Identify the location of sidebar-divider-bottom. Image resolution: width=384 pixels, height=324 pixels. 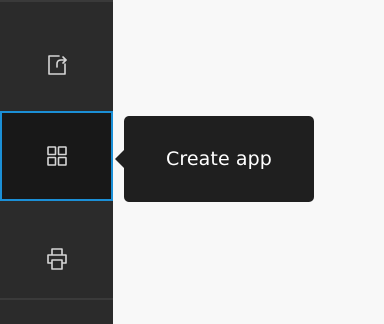
(56, 299).